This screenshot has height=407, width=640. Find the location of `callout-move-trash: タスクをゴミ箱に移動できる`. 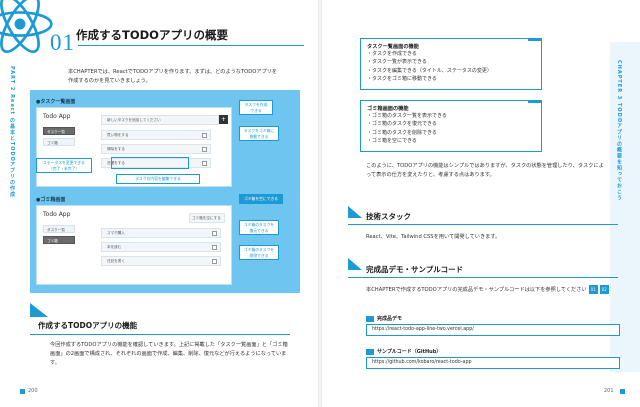

callout-move-trash: タスクをゴミ箱に移動できる is located at coordinates (259, 133).